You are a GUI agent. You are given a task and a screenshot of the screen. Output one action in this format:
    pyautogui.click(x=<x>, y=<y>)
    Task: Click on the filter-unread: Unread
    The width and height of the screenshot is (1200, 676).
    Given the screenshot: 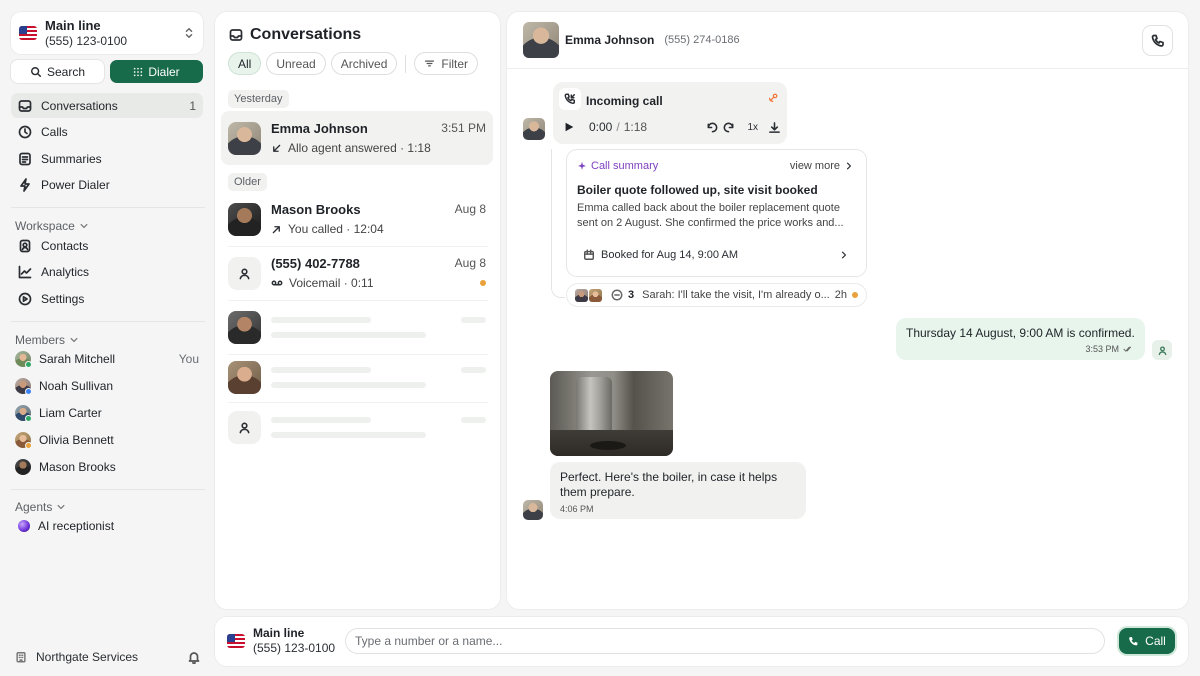 What is the action you would take?
    pyautogui.click(x=296, y=63)
    